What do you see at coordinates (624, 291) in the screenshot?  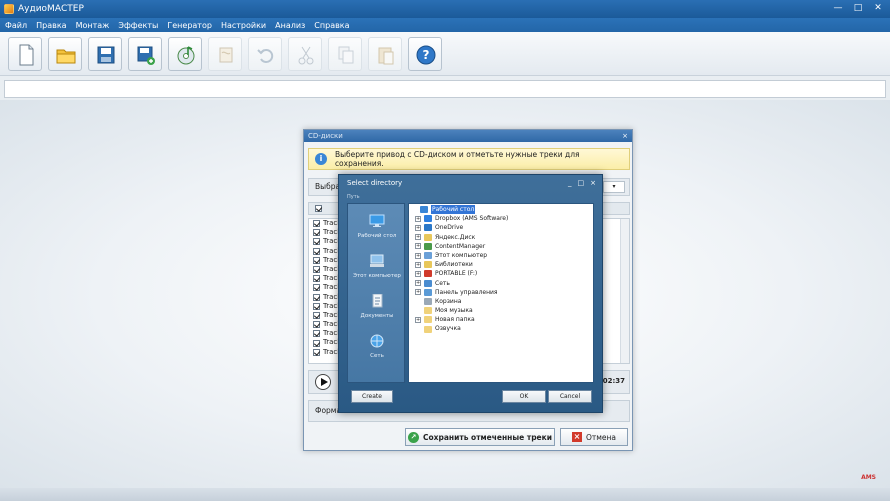 I see `track-list-scrollbar` at bounding box center [624, 291].